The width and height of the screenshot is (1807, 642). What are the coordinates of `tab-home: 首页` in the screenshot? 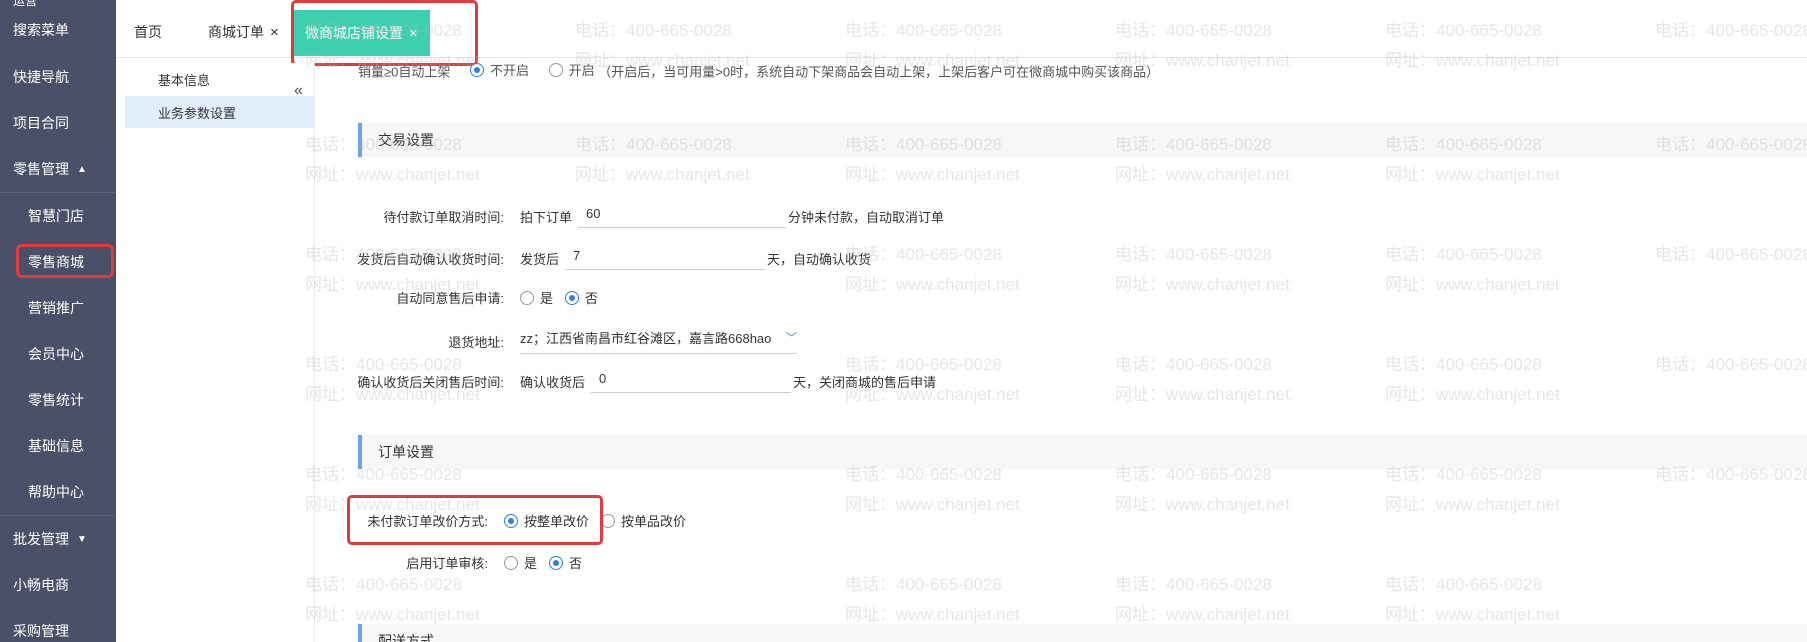 It's located at (148, 32).